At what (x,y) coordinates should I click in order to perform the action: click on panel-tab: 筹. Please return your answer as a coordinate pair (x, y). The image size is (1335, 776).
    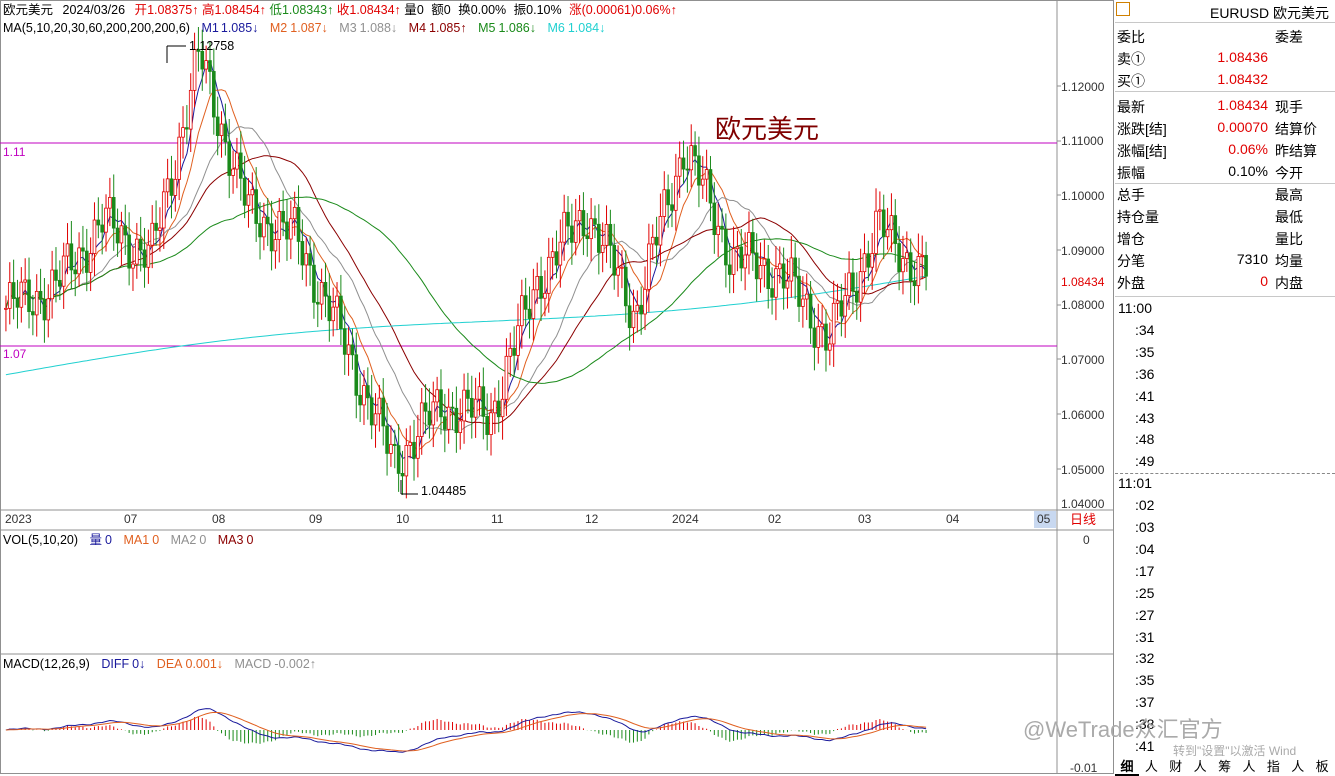
    Looking at the image, I should click on (1225, 767).